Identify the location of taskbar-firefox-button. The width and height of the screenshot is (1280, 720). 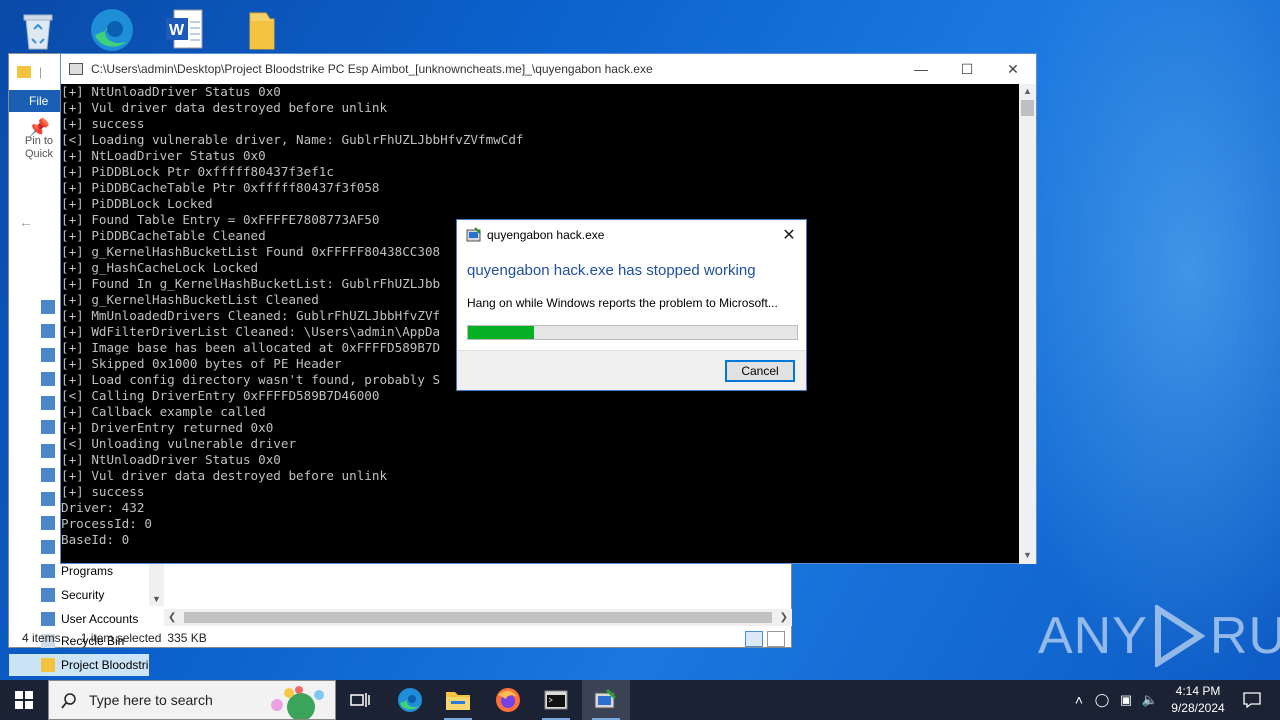
(508, 700).